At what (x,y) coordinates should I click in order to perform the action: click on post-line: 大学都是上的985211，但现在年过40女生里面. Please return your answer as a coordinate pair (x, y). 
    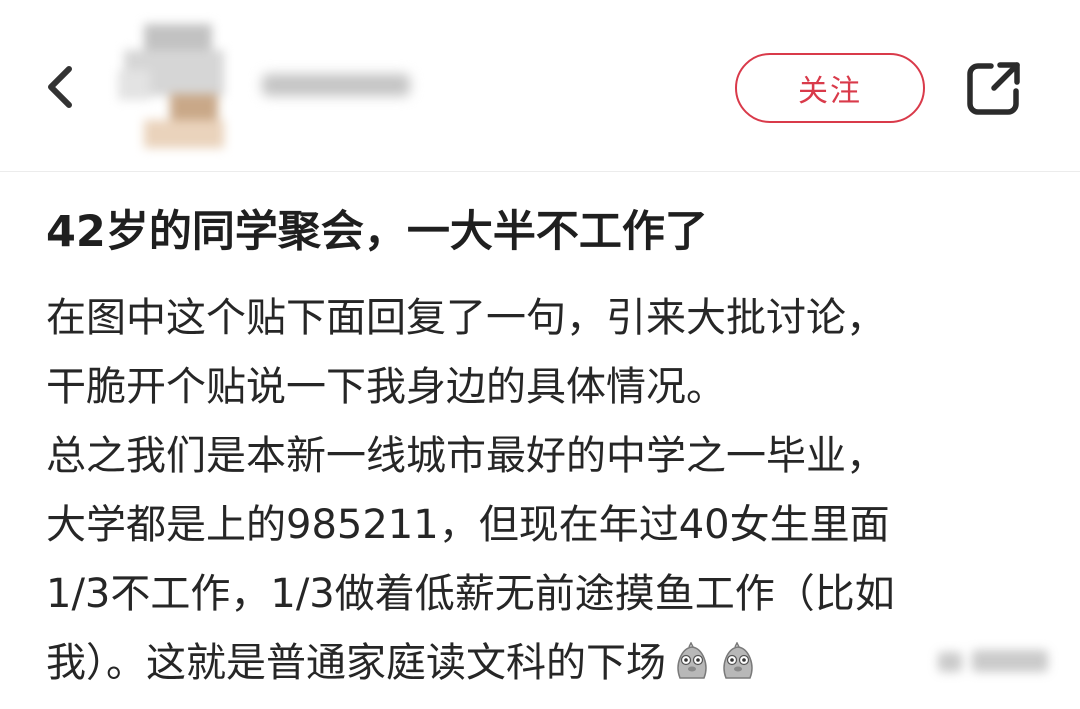
    Looking at the image, I should click on (468, 525).